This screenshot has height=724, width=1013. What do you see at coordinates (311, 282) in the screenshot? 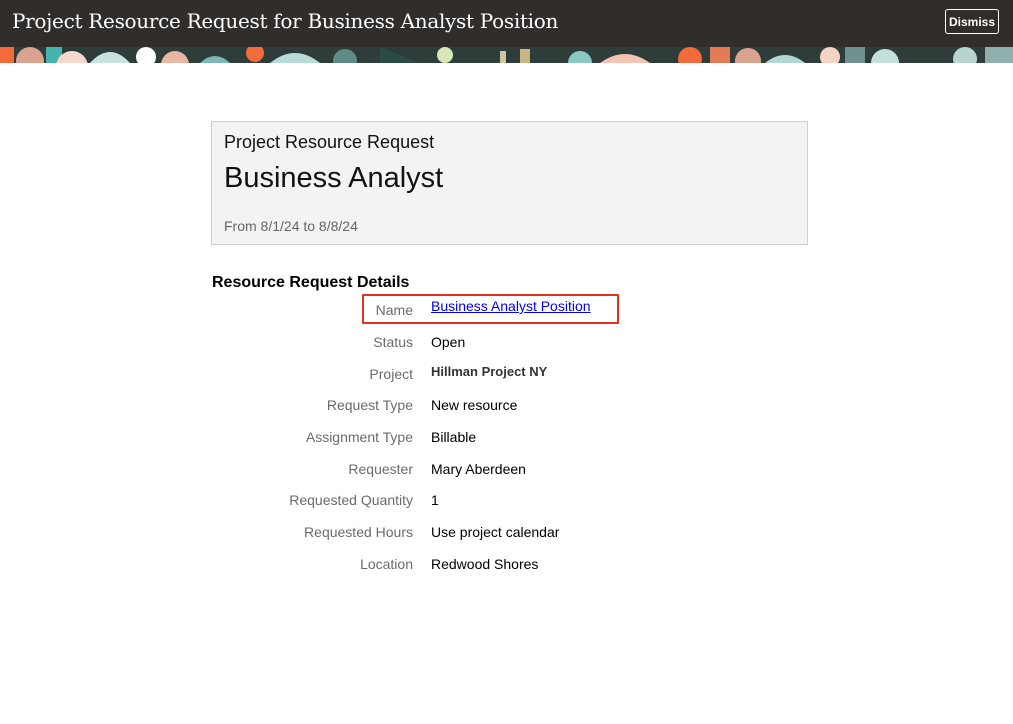
I see `section-heading: Resource Request Details` at bounding box center [311, 282].